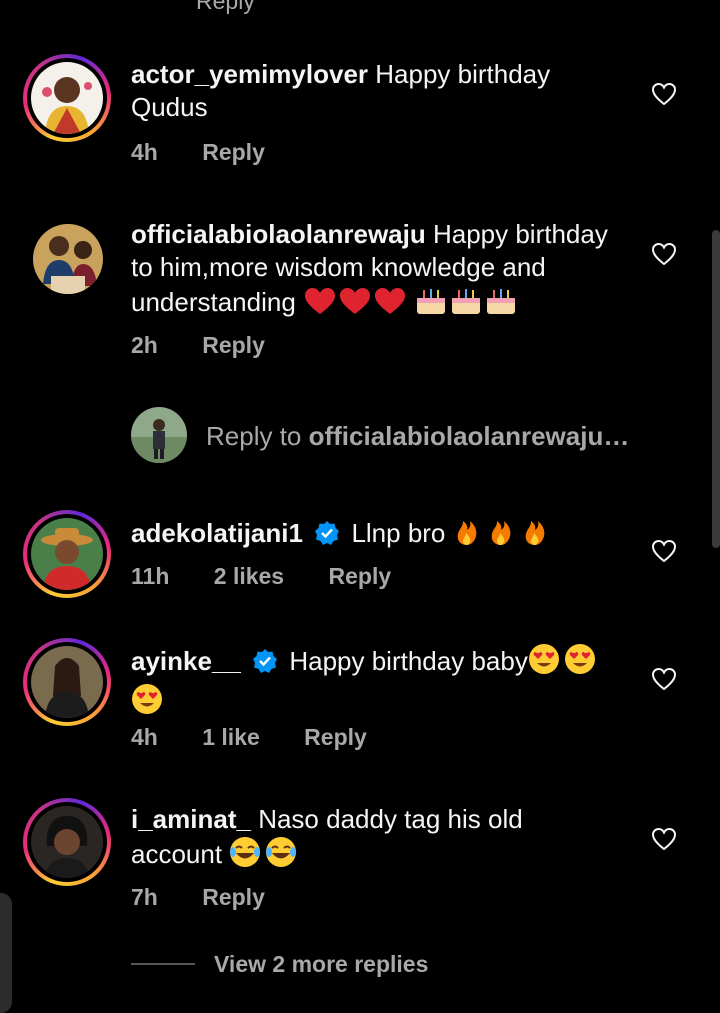 The width and height of the screenshot is (720, 1013). What do you see at coordinates (268, 737) in the screenshot?
I see `comment-meta: 4h 1 like Reply` at bounding box center [268, 737].